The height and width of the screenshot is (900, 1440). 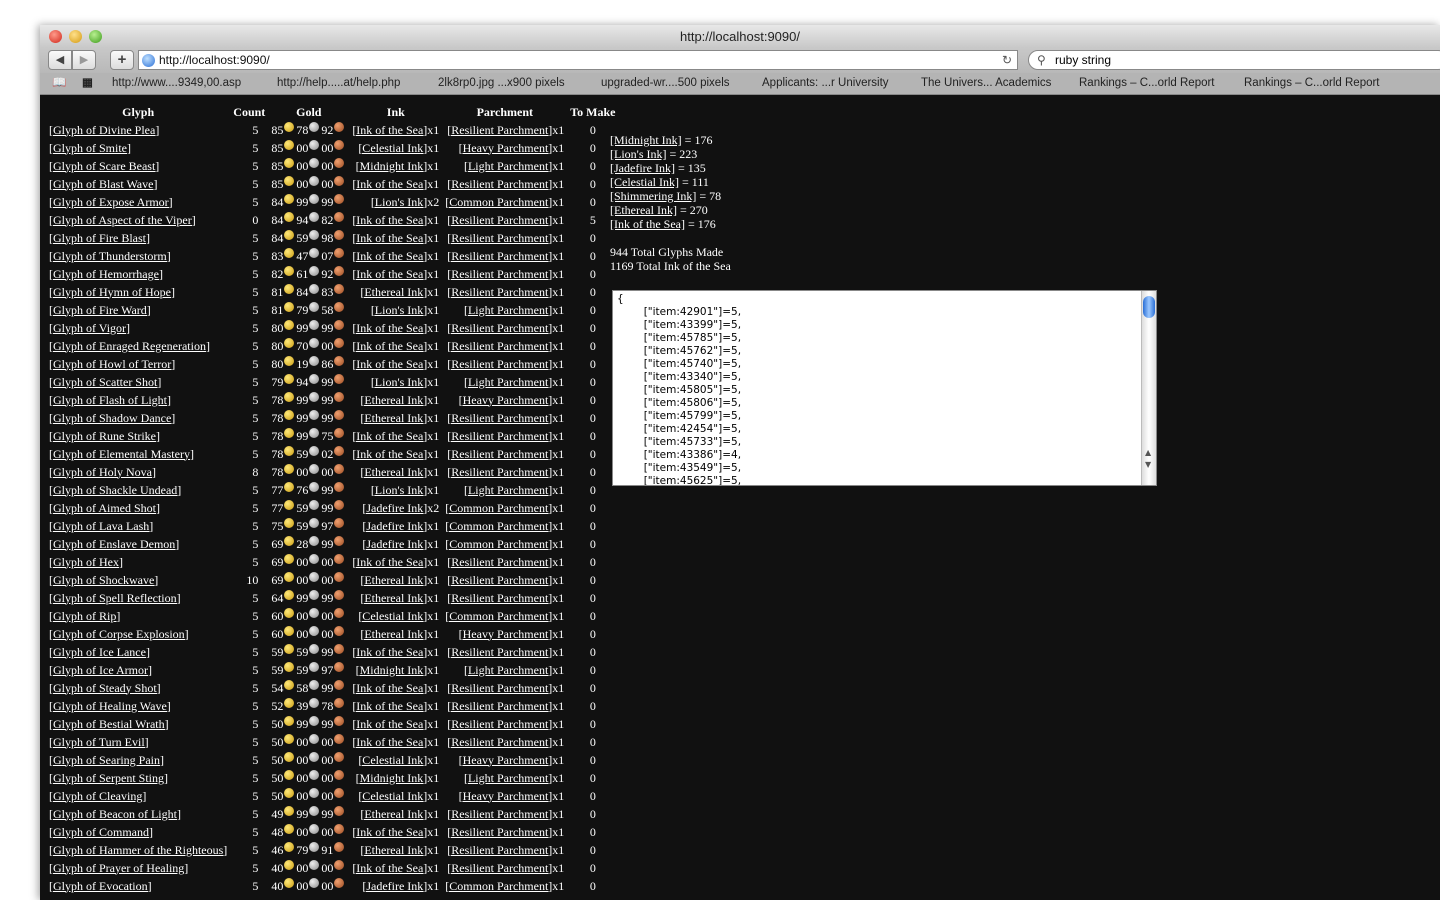 What do you see at coordinates (86, 562) in the screenshot?
I see `glyph-link: [Glyph of Hex]` at bounding box center [86, 562].